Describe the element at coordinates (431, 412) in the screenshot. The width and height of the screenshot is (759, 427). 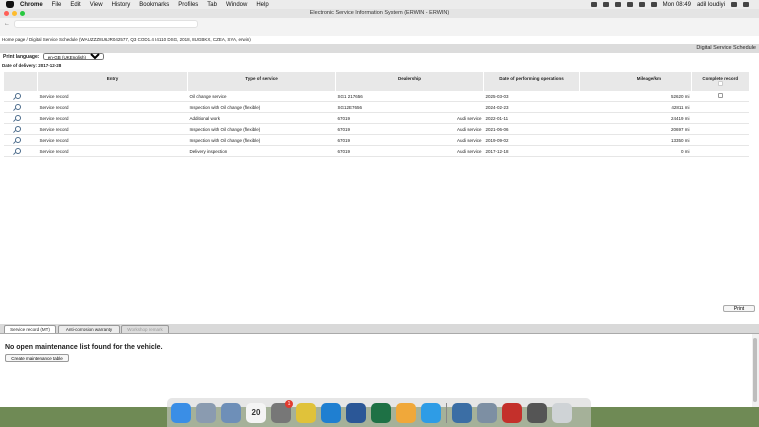
I see `safari-icon` at that location.